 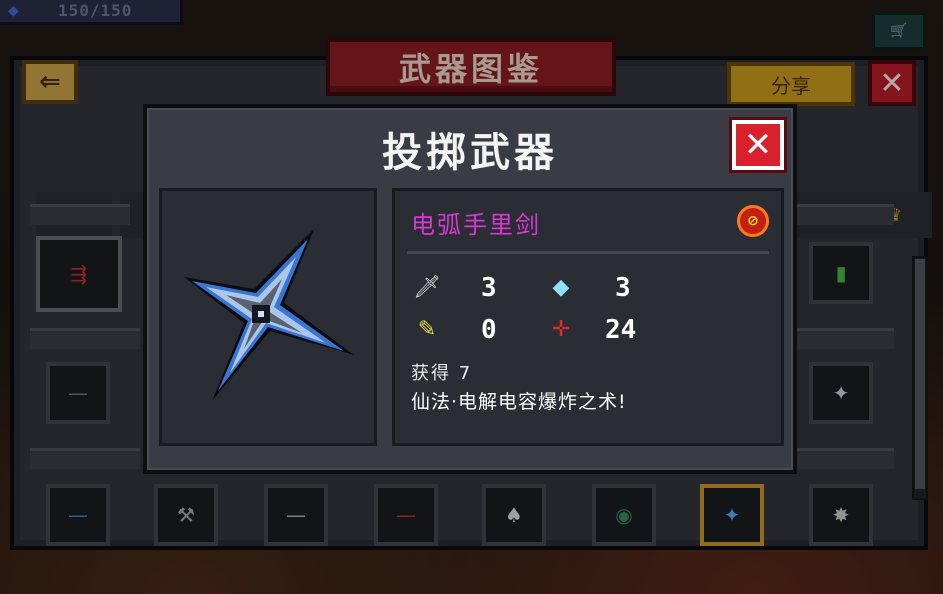 What do you see at coordinates (621, 330) in the screenshot?
I see `accuracy-value: 24` at bounding box center [621, 330].